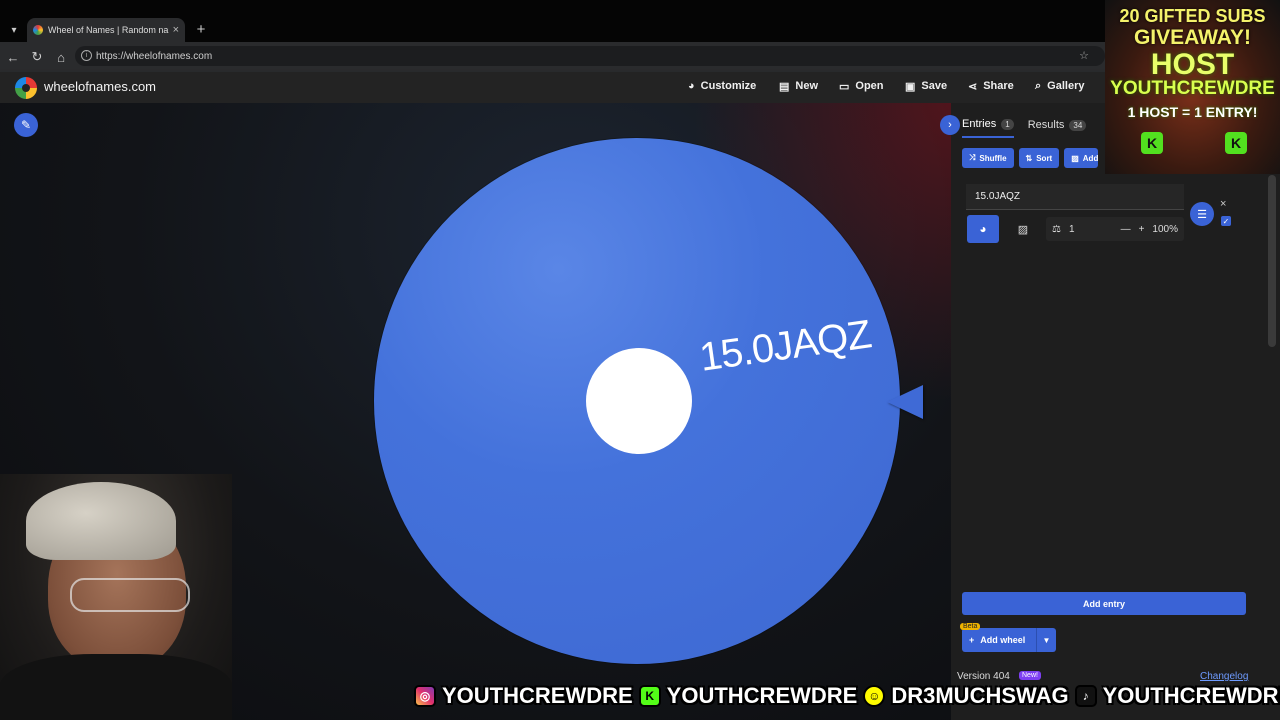  Describe the element at coordinates (993, 158) in the screenshot. I see `shuffle-label: Shuffle` at that location.